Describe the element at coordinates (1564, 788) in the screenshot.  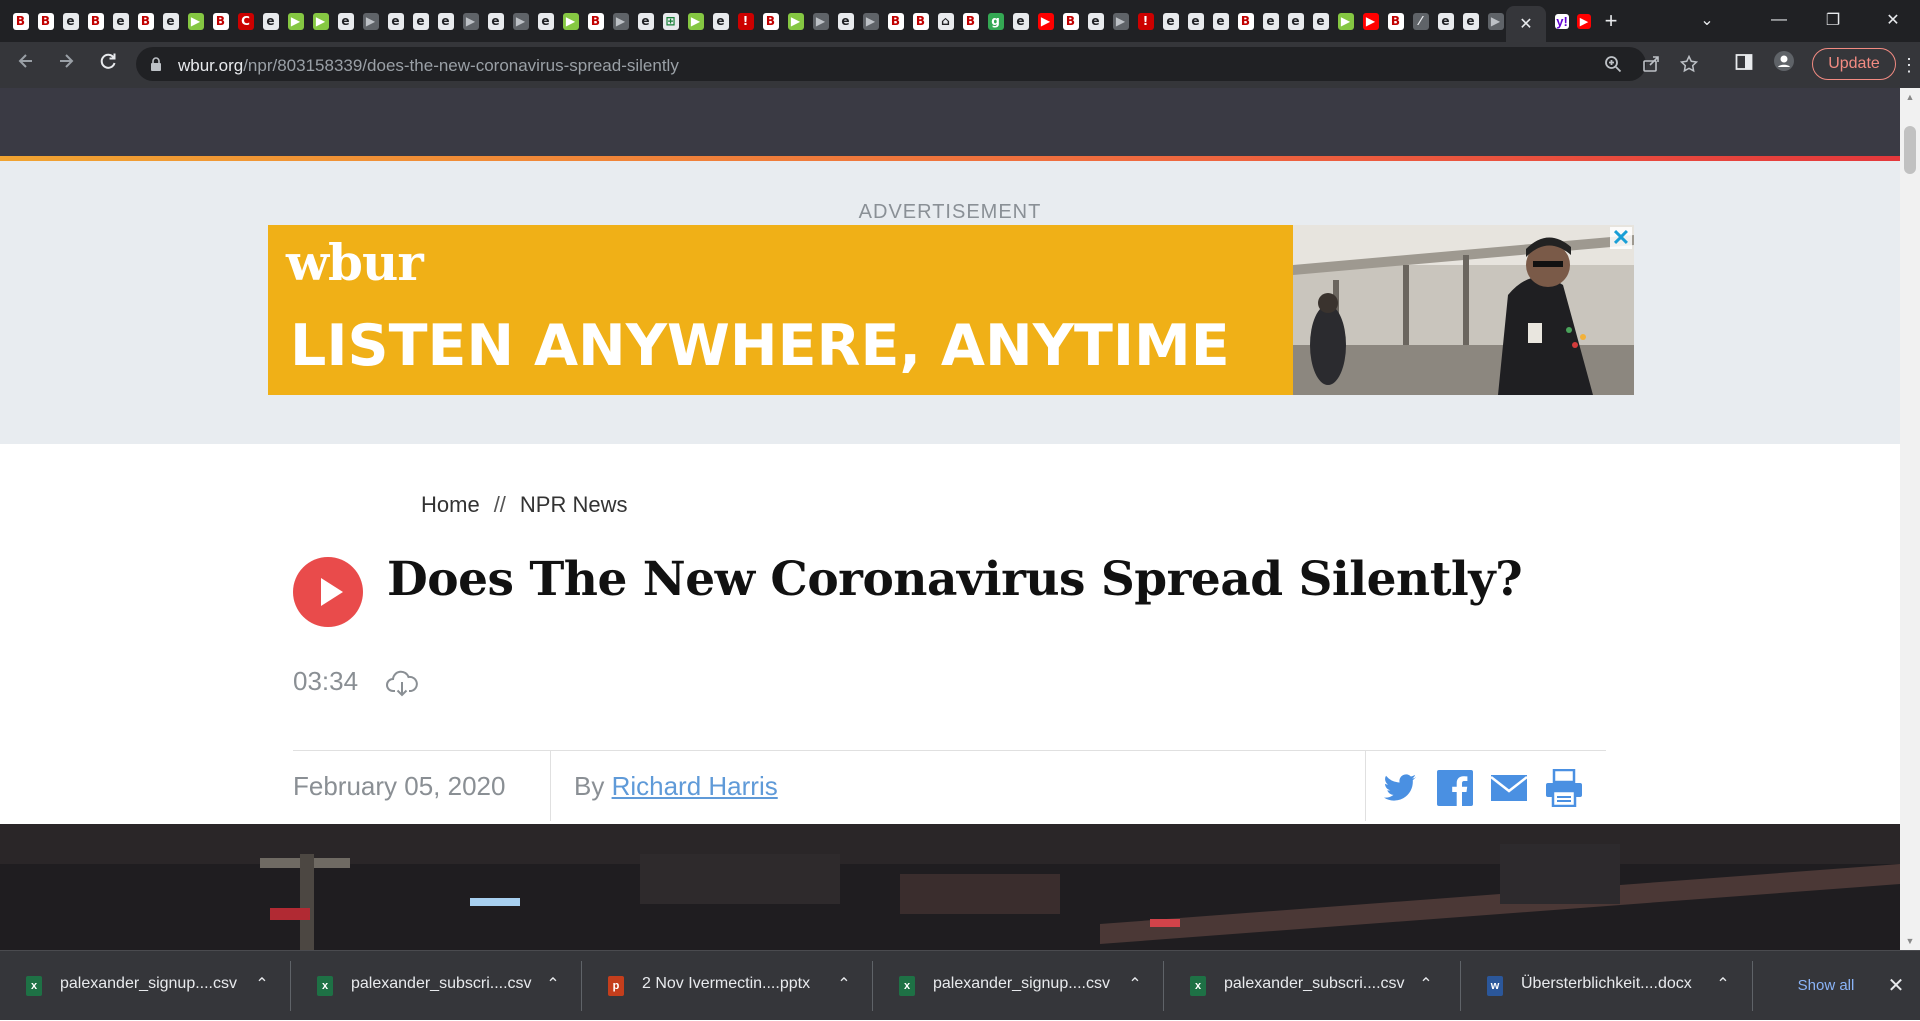
I see `print-icon` at that location.